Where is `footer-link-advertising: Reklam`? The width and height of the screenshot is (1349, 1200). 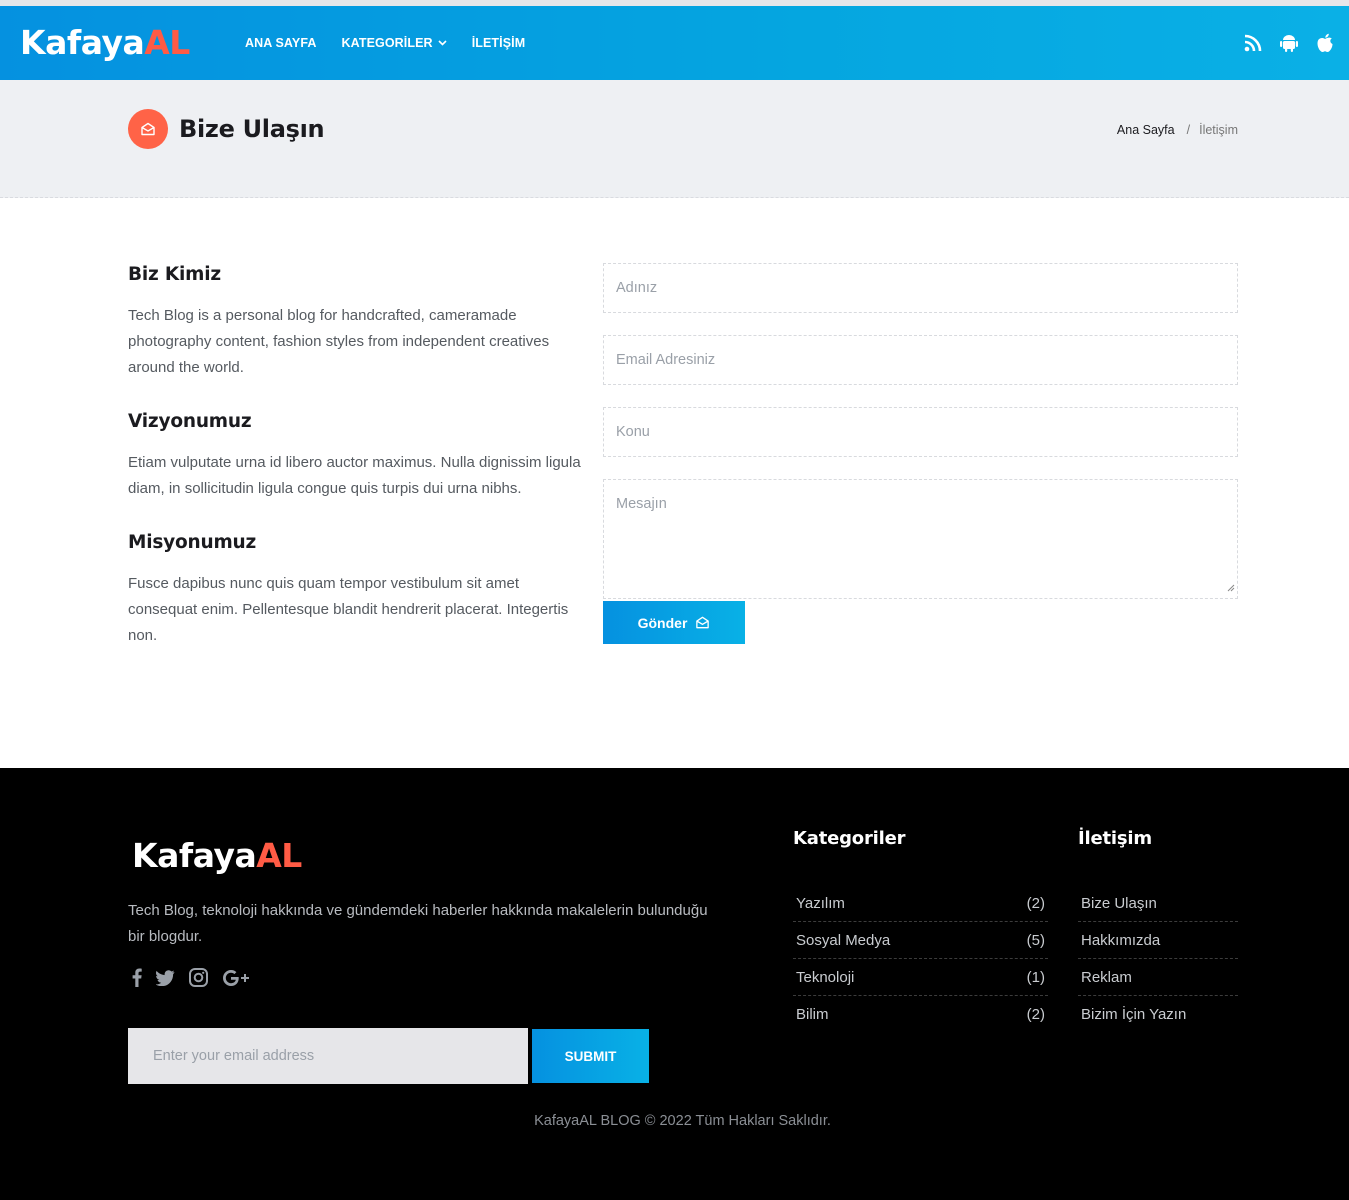 footer-link-advertising: Reklam is located at coordinates (1158, 977).